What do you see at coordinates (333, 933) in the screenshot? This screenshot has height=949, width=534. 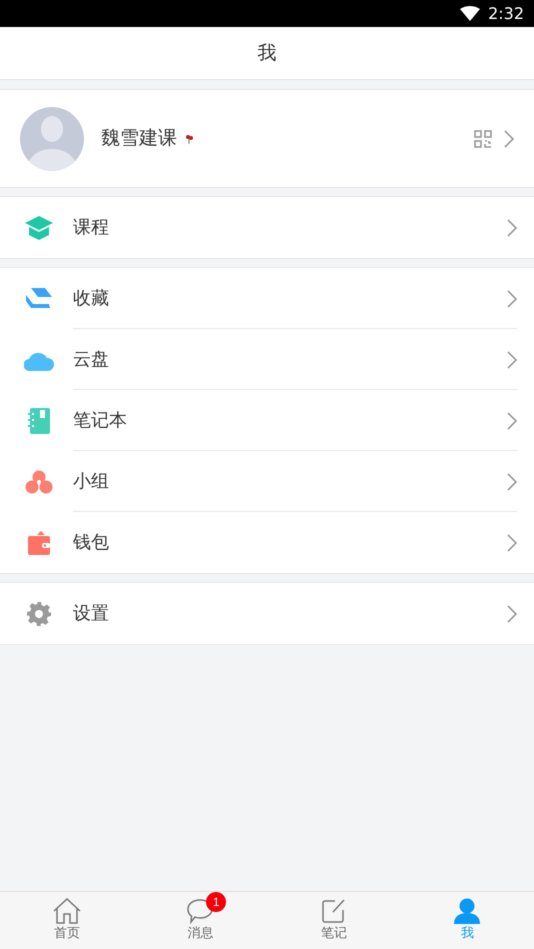 I see `tab-label: 笔记` at bounding box center [333, 933].